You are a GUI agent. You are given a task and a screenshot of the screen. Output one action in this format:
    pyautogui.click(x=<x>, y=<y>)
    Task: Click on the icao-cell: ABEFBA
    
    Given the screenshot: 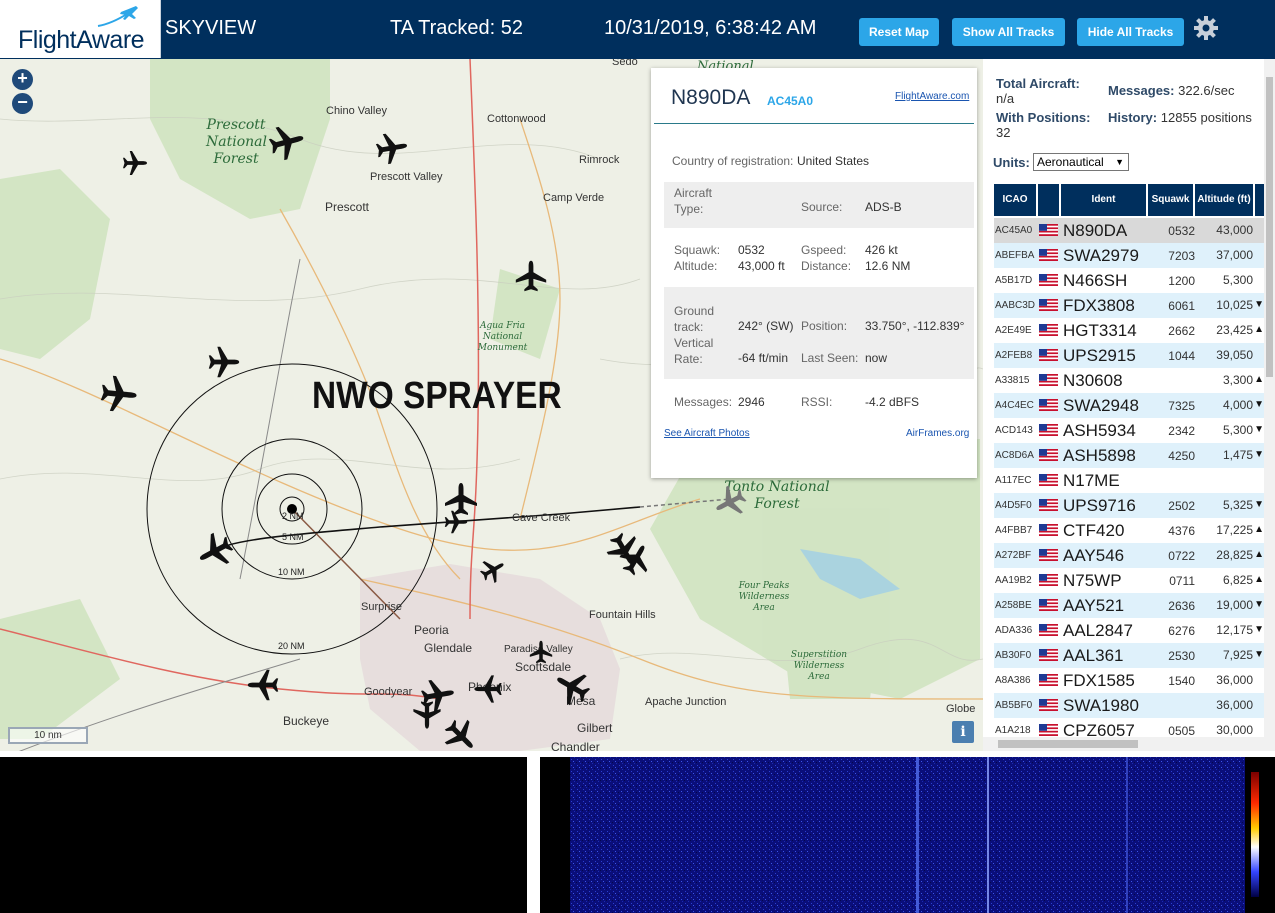 What is the action you would take?
    pyautogui.click(x=1015, y=255)
    